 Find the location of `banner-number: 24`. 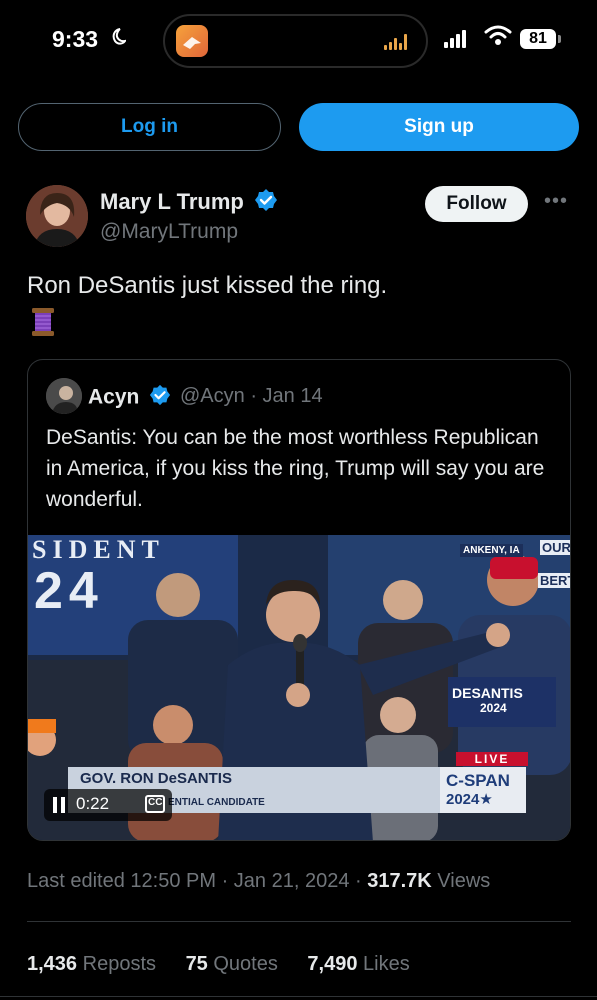

banner-number: 24 is located at coordinates (69, 591).